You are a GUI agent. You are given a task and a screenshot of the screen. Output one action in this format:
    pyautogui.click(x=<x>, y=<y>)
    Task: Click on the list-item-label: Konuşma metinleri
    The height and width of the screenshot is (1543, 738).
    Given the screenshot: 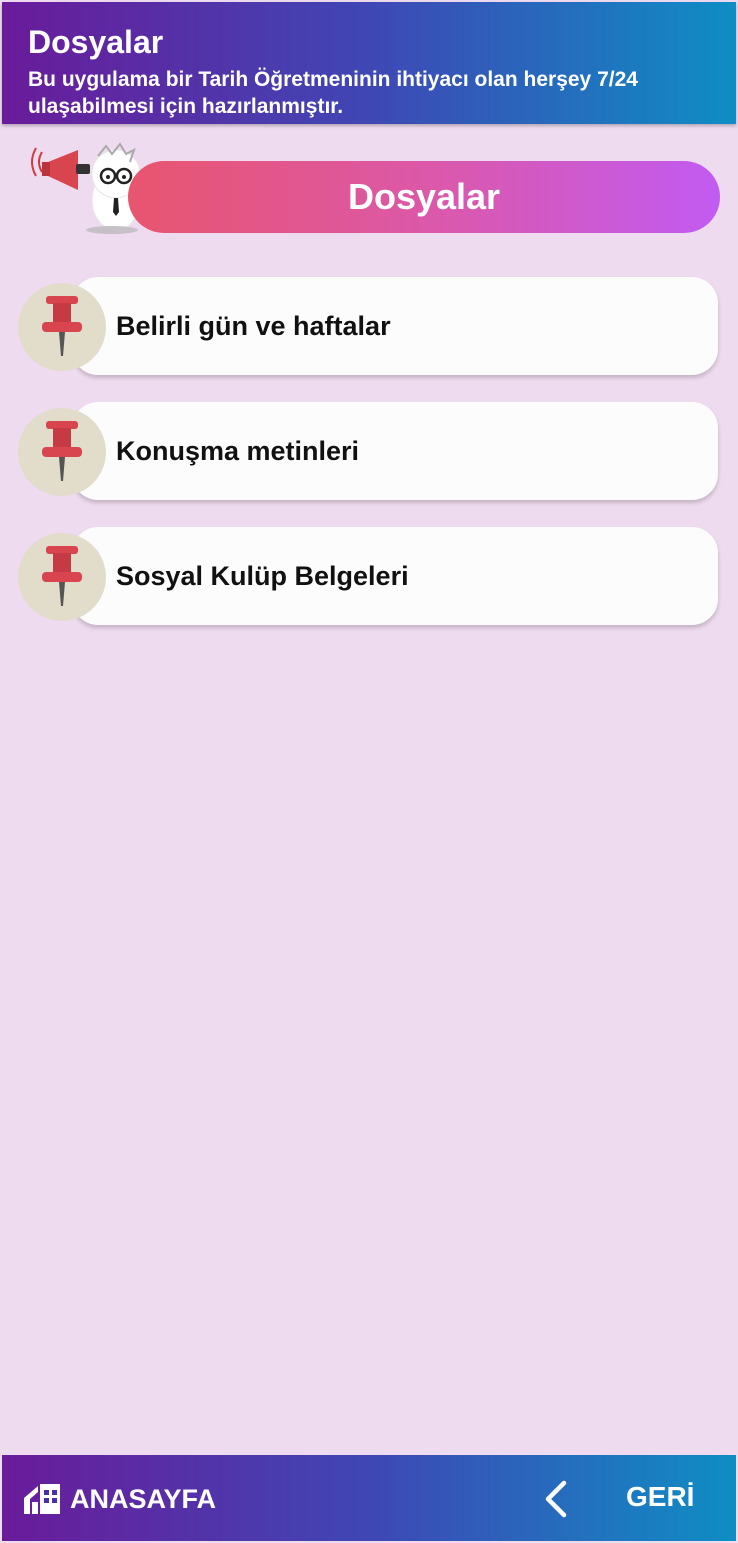 What is the action you would take?
    pyautogui.click(x=238, y=451)
    